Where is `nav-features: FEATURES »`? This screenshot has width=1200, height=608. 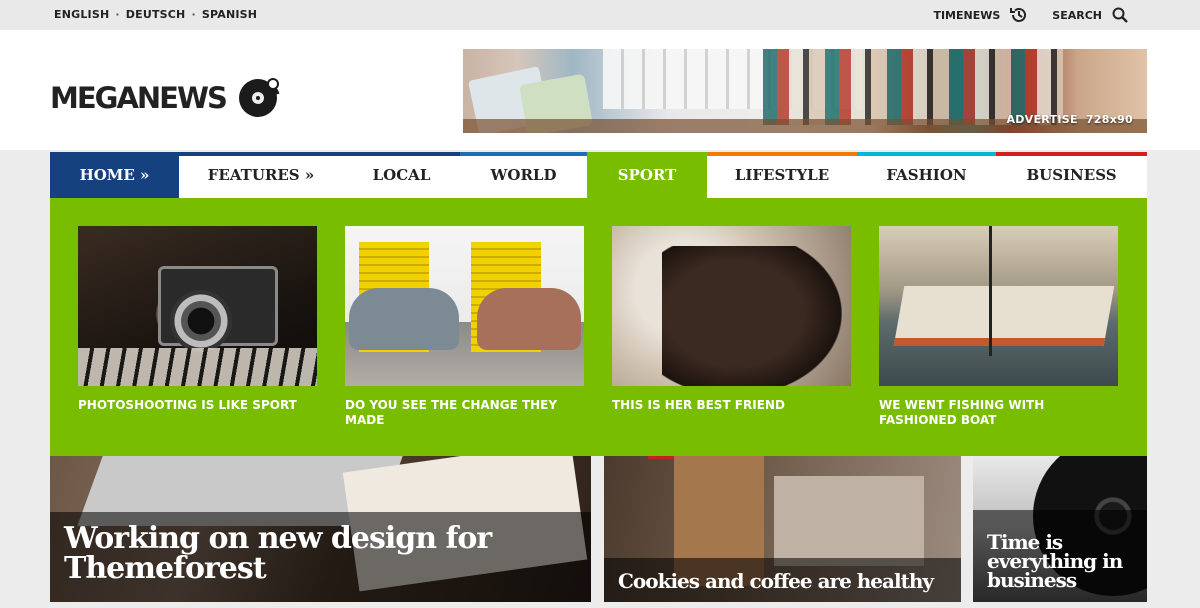
nav-features: FEATURES » is located at coordinates (261, 175).